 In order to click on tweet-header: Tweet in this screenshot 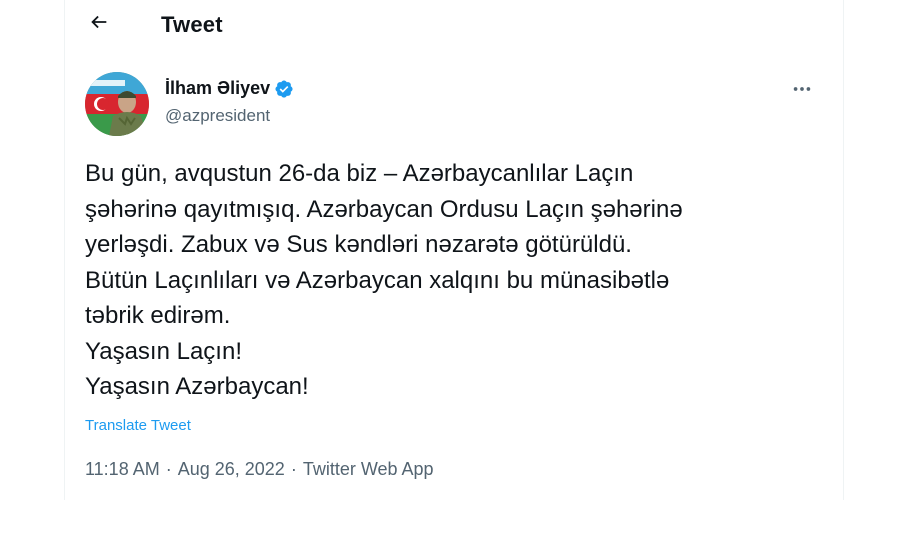, I will do `click(454, 25)`.